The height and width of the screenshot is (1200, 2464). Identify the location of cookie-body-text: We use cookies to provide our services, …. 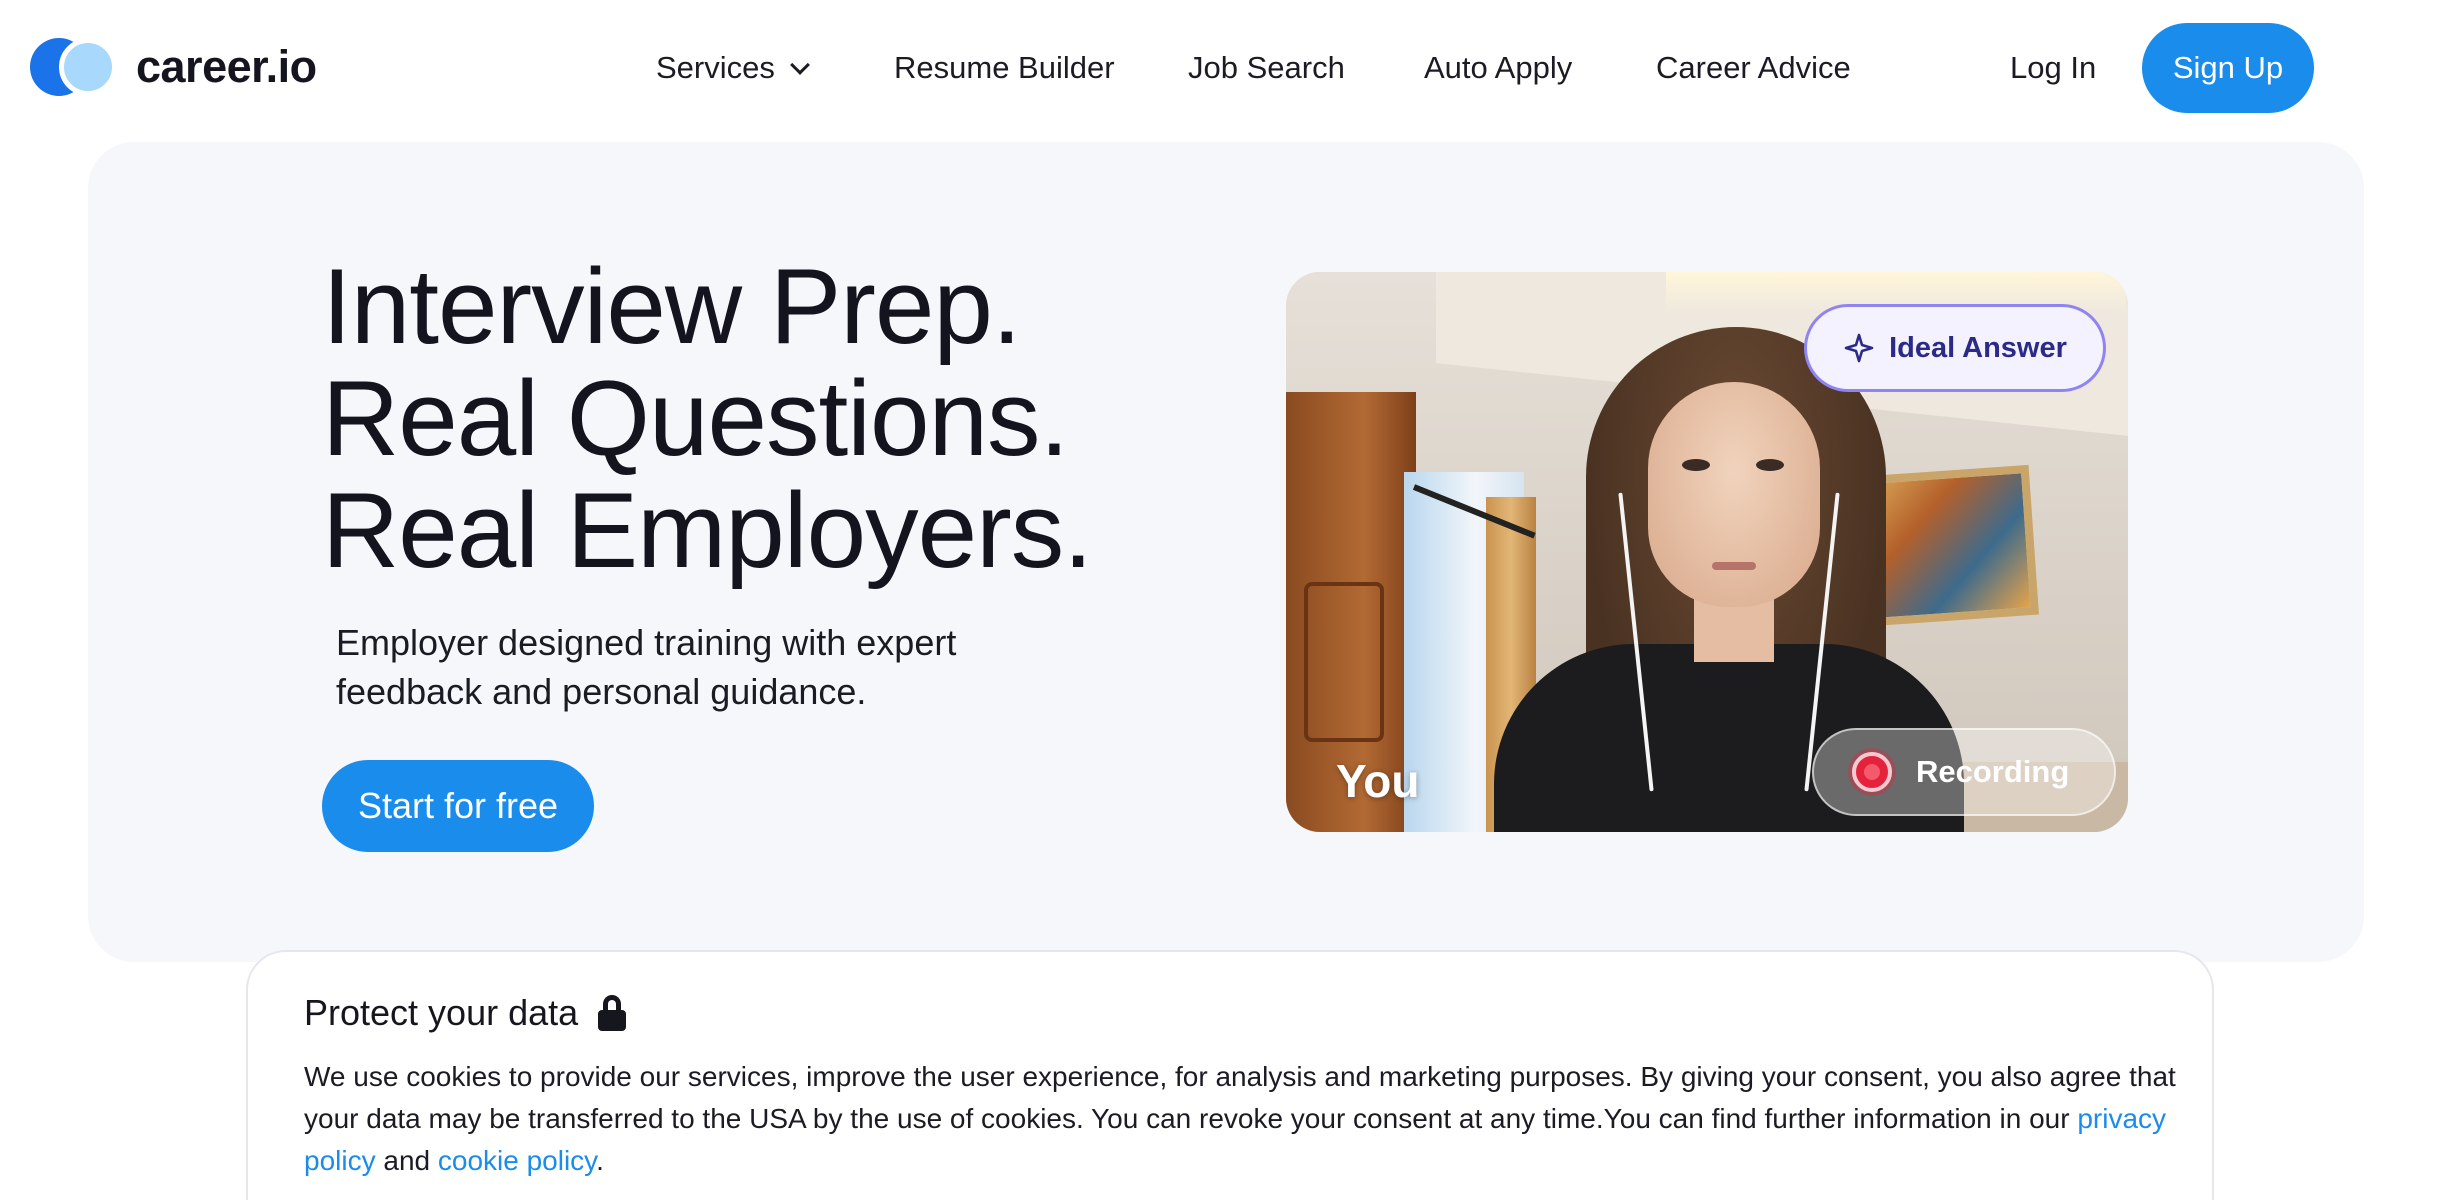
(1240, 1097).